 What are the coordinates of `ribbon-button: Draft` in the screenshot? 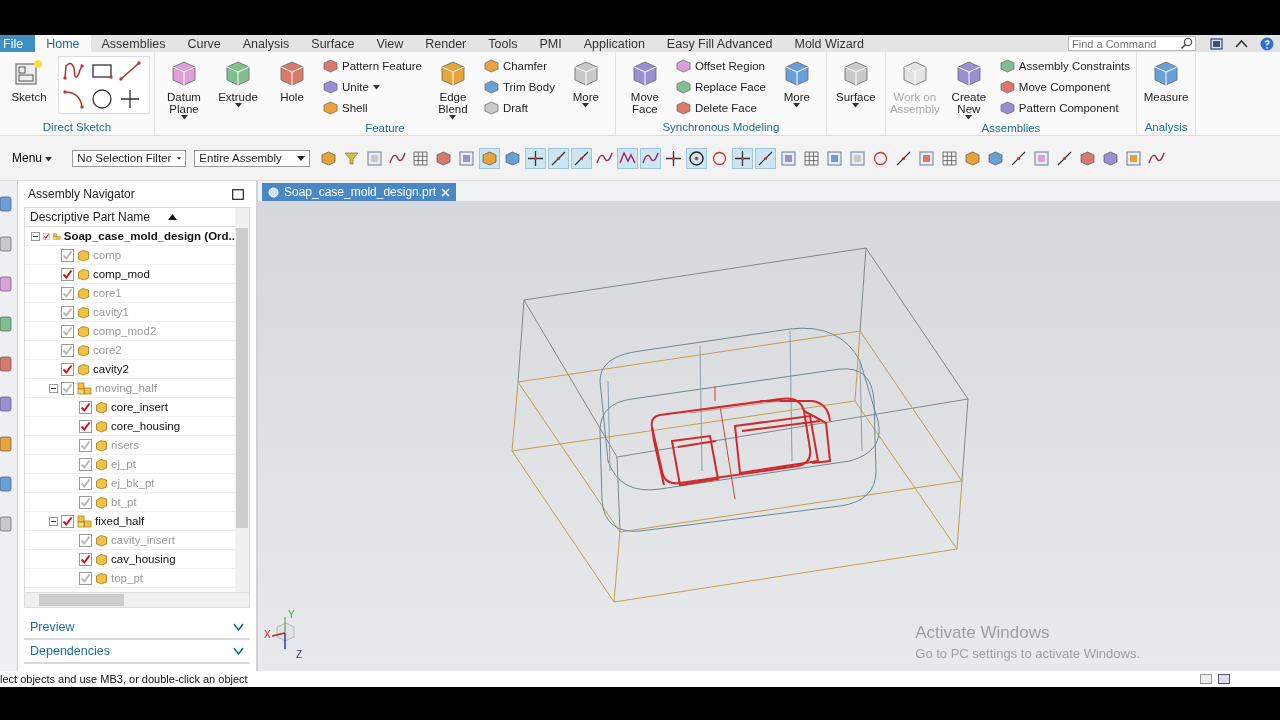 It's located at (519, 108).